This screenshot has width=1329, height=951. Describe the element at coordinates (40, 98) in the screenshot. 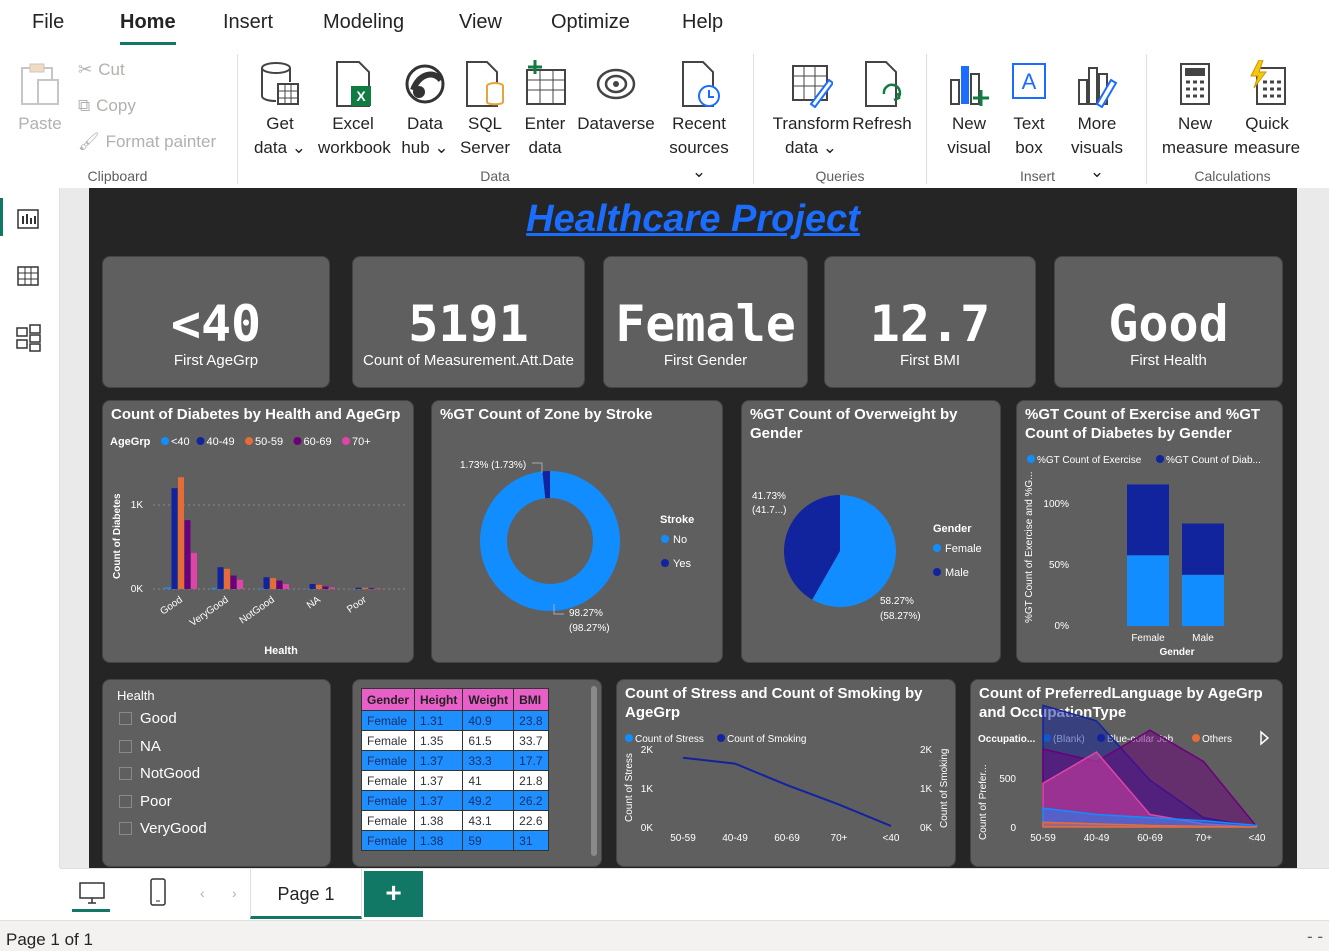

I see `paste-button: Paste` at that location.